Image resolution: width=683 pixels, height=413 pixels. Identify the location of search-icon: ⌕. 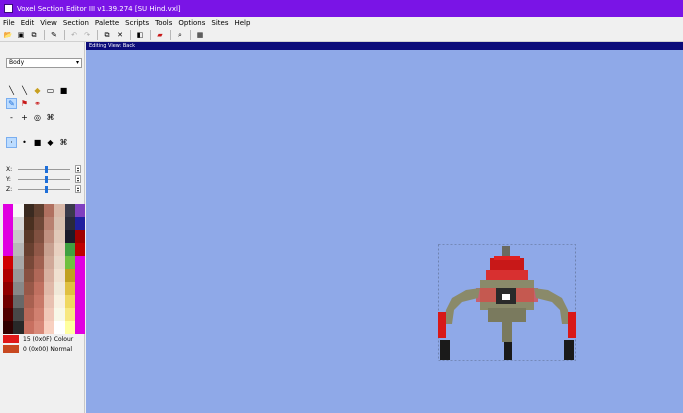
(180, 35).